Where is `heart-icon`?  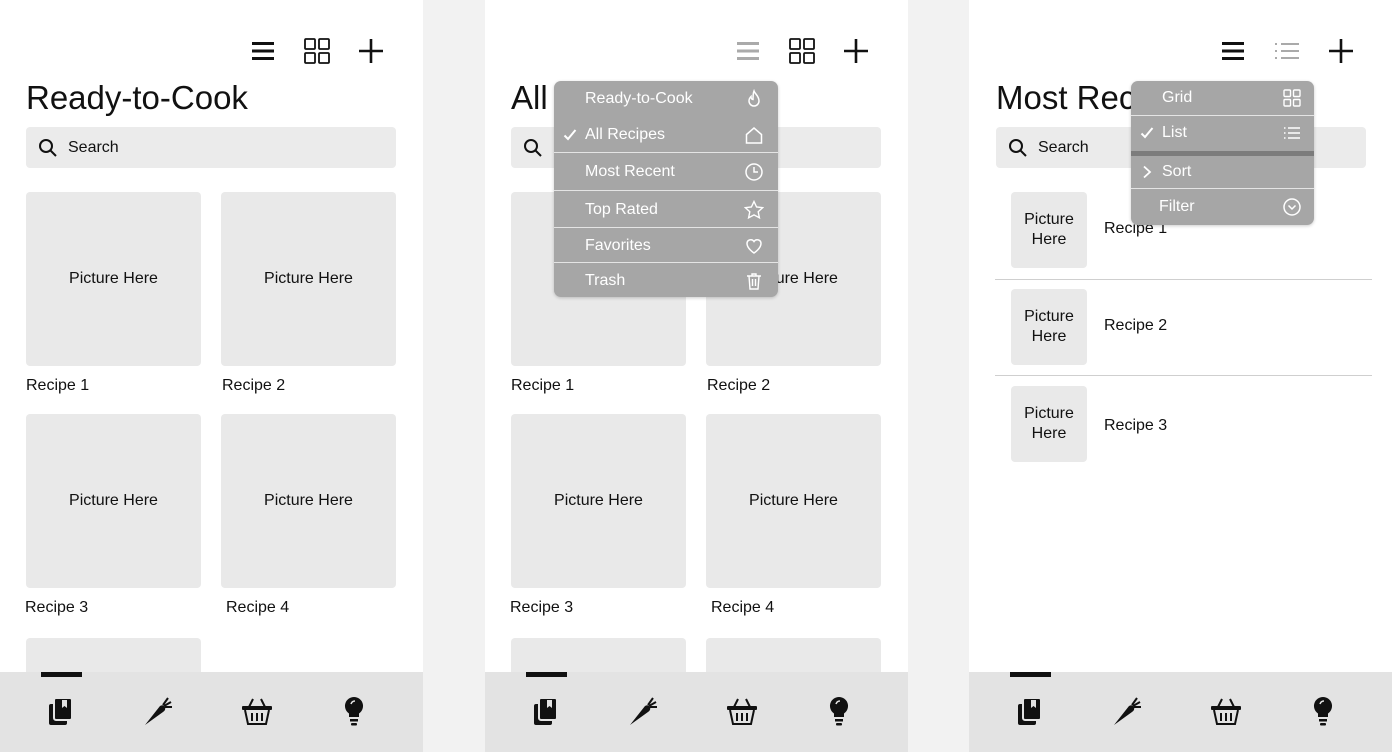 heart-icon is located at coordinates (754, 246).